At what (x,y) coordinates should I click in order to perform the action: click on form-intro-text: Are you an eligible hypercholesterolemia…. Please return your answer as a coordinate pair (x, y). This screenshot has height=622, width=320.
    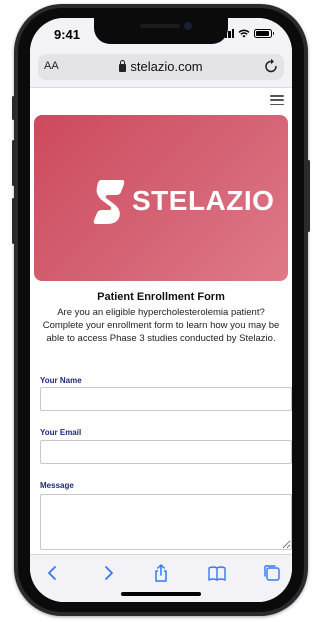
    Looking at the image, I should click on (161, 325).